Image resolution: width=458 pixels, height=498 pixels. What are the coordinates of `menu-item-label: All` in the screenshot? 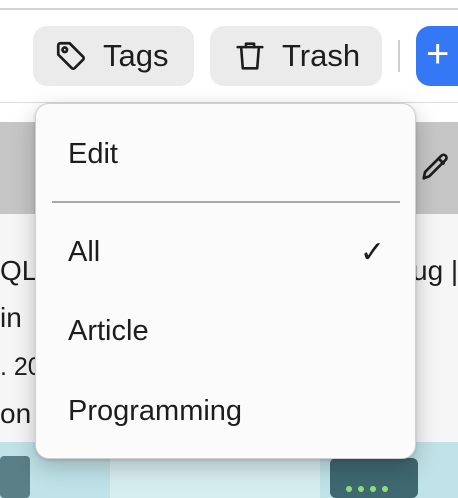 It's located at (84, 251).